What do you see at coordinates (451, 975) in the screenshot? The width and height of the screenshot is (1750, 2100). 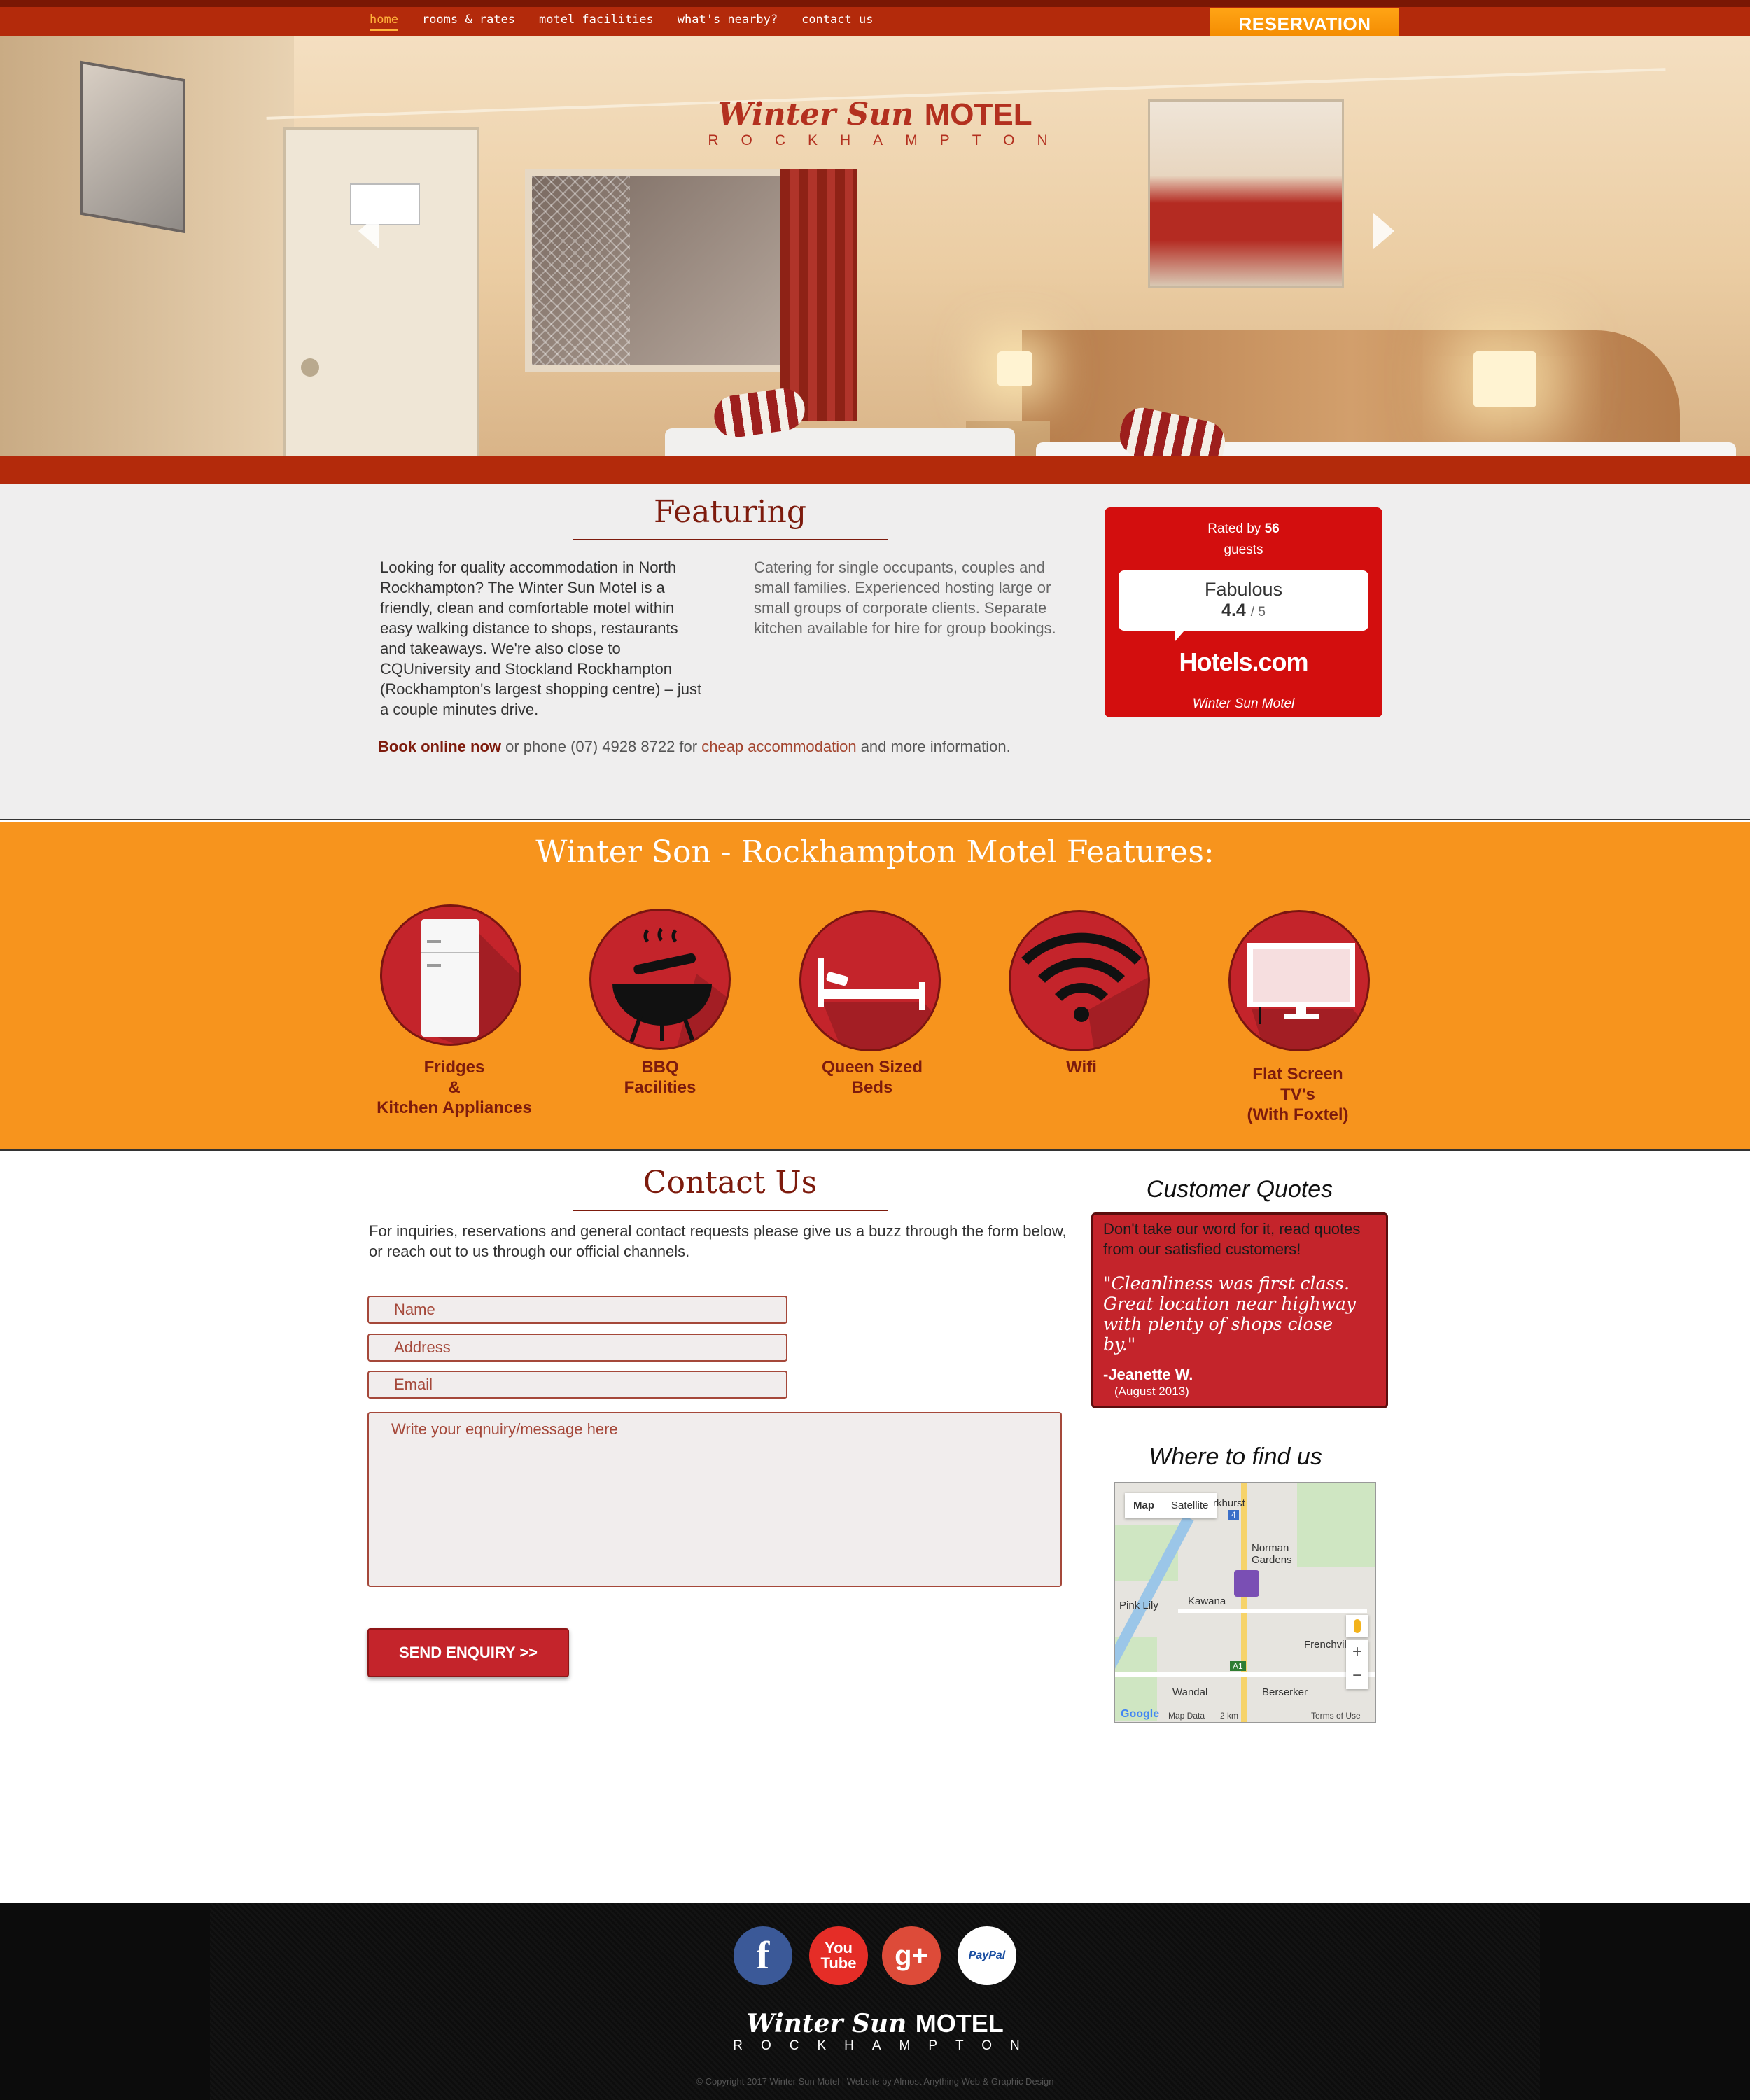 I see `fridge-icon` at bounding box center [451, 975].